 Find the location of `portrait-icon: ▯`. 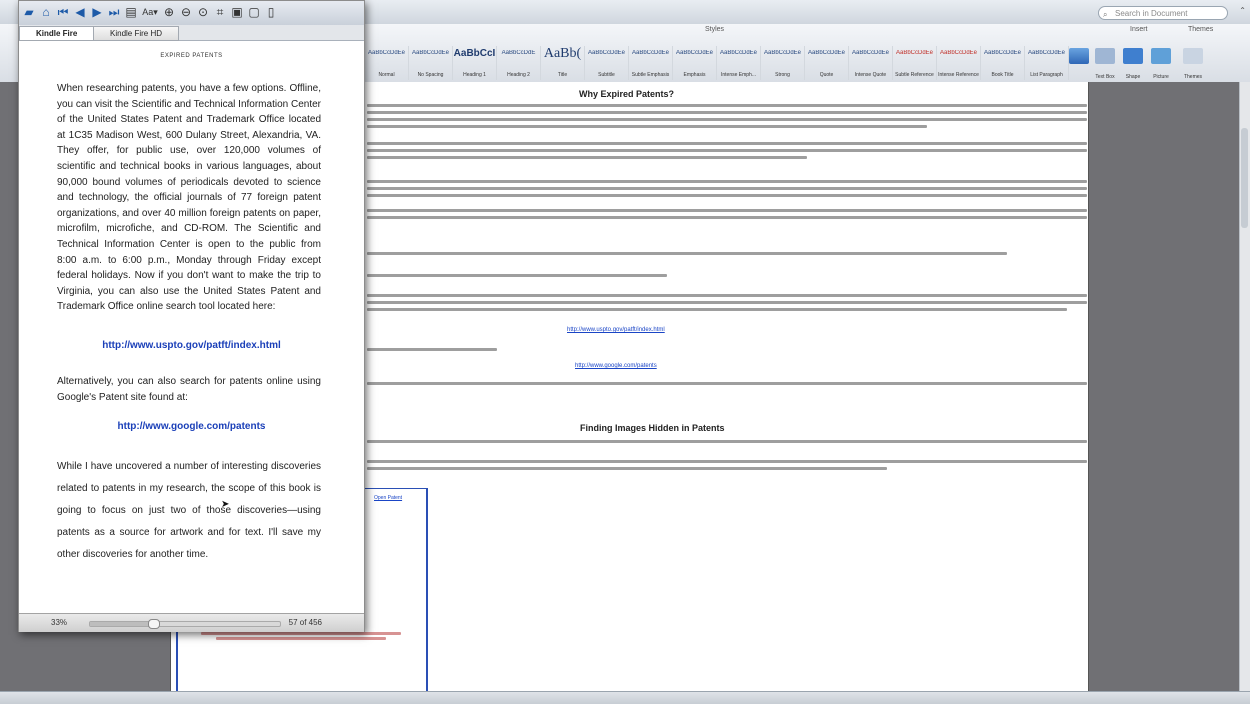

portrait-icon: ▯ is located at coordinates (271, 12).